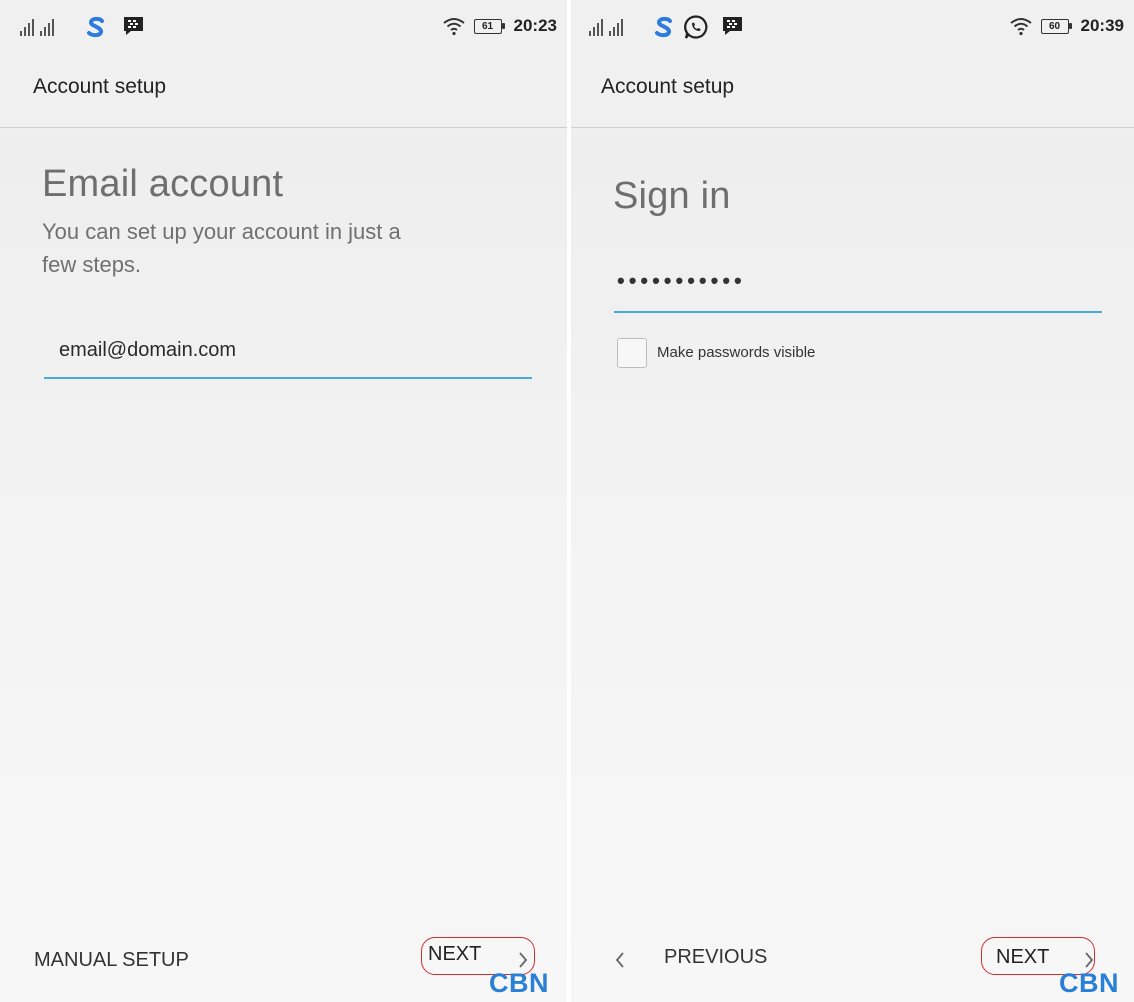 The width and height of the screenshot is (1134, 1002). I want to click on subtitle-line-2: few steps., so click(92, 264).